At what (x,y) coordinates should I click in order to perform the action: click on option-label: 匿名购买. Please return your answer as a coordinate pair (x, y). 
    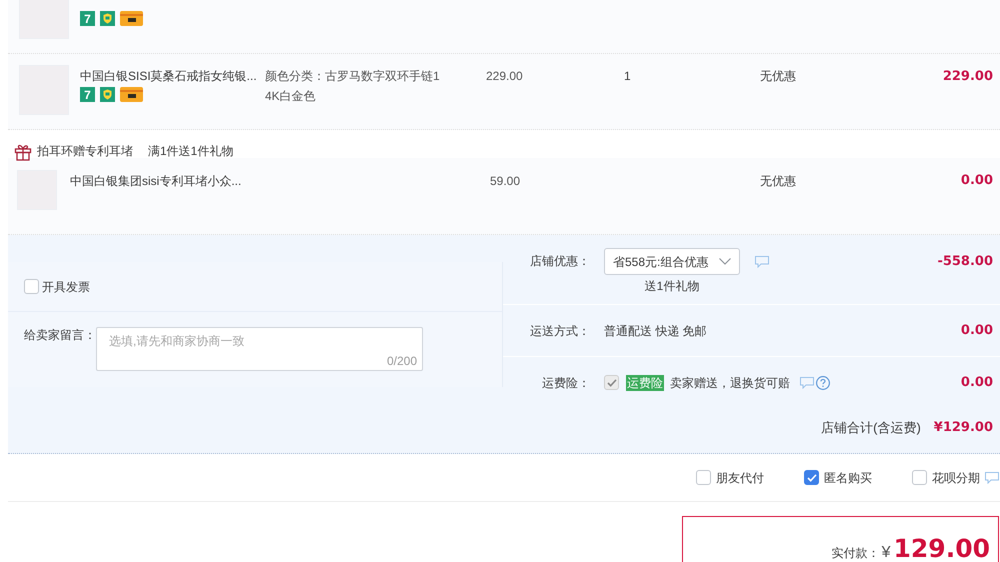
    Looking at the image, I should click on (848, 478).